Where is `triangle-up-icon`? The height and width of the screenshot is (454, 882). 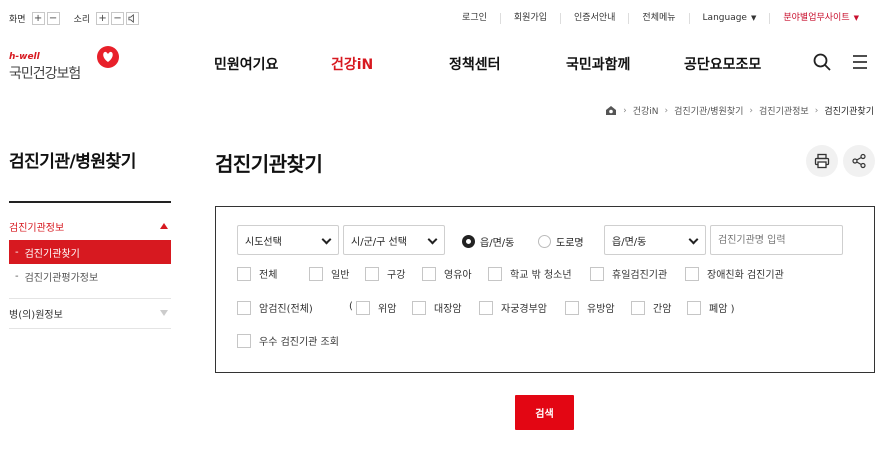 triangle-up-icon is located at coordinates (164, 226).